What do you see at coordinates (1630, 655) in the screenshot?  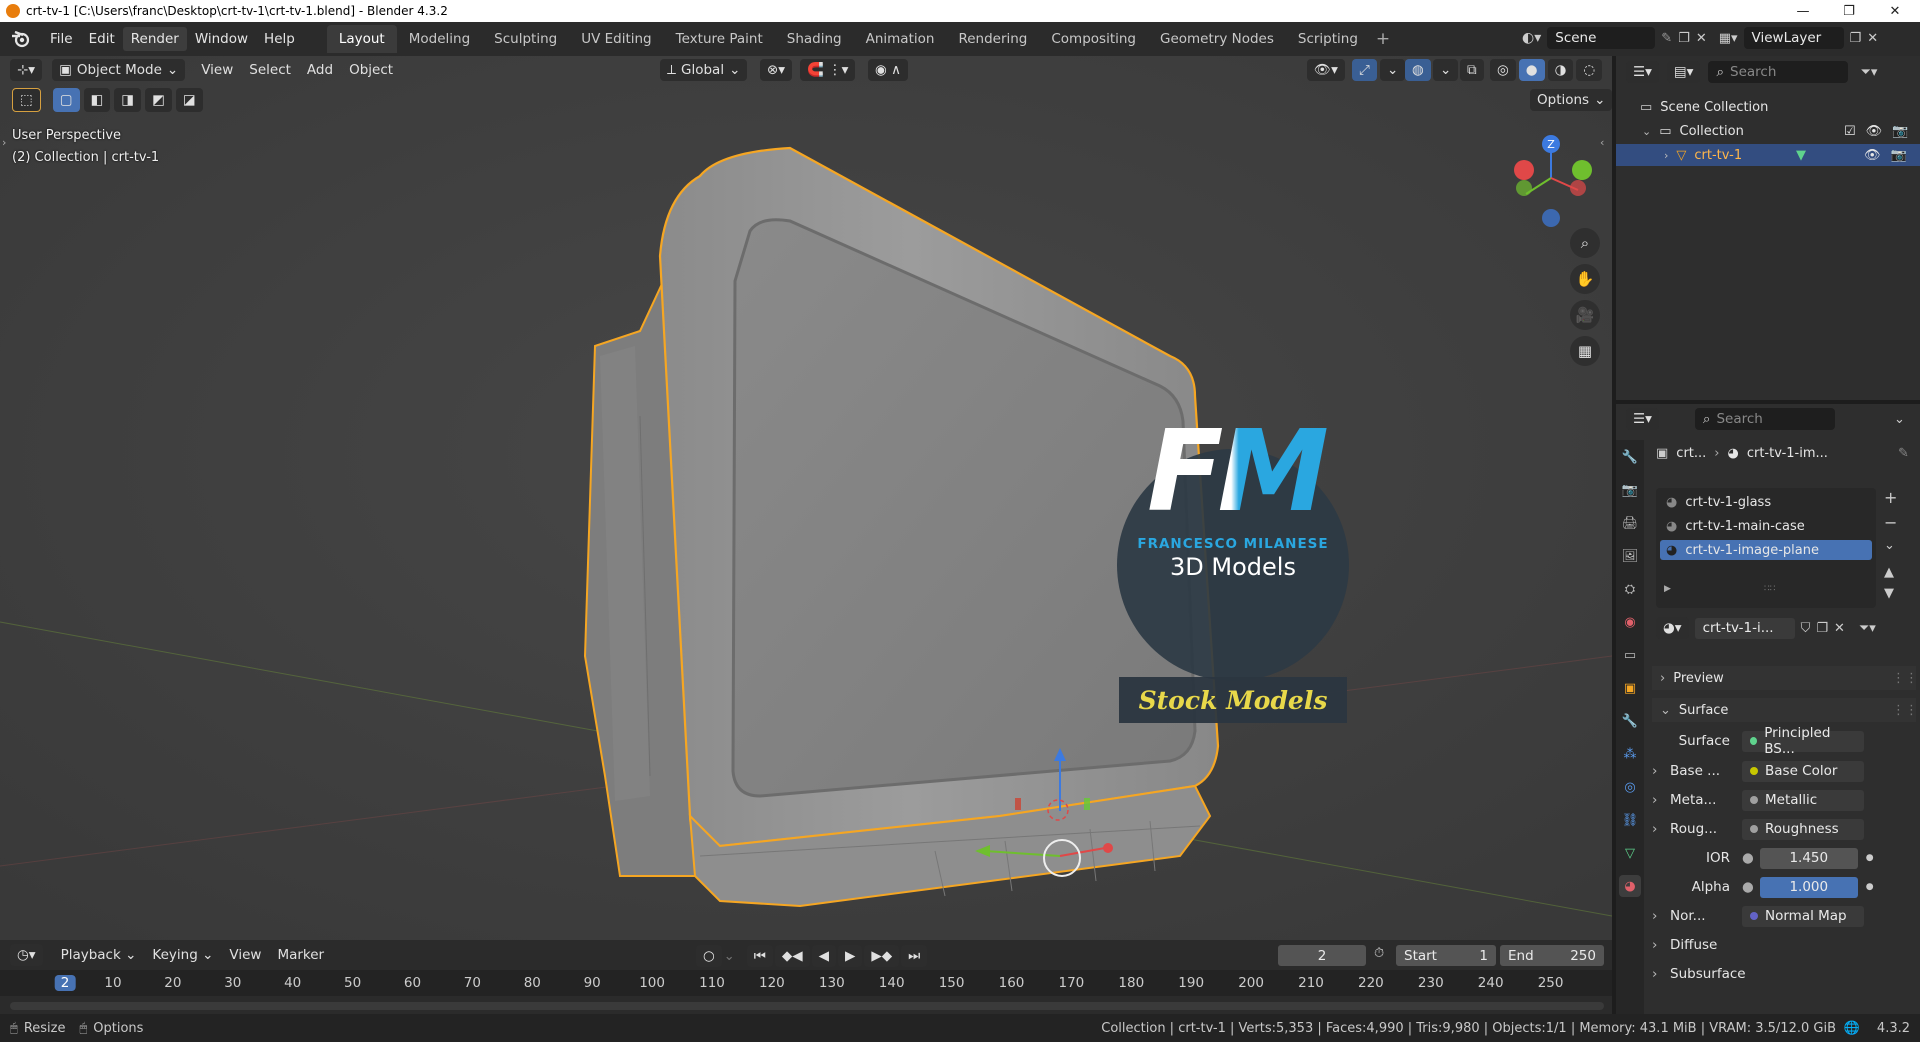 I see `collection-tab-icon: ▭` at bounding box center [1630, 655].